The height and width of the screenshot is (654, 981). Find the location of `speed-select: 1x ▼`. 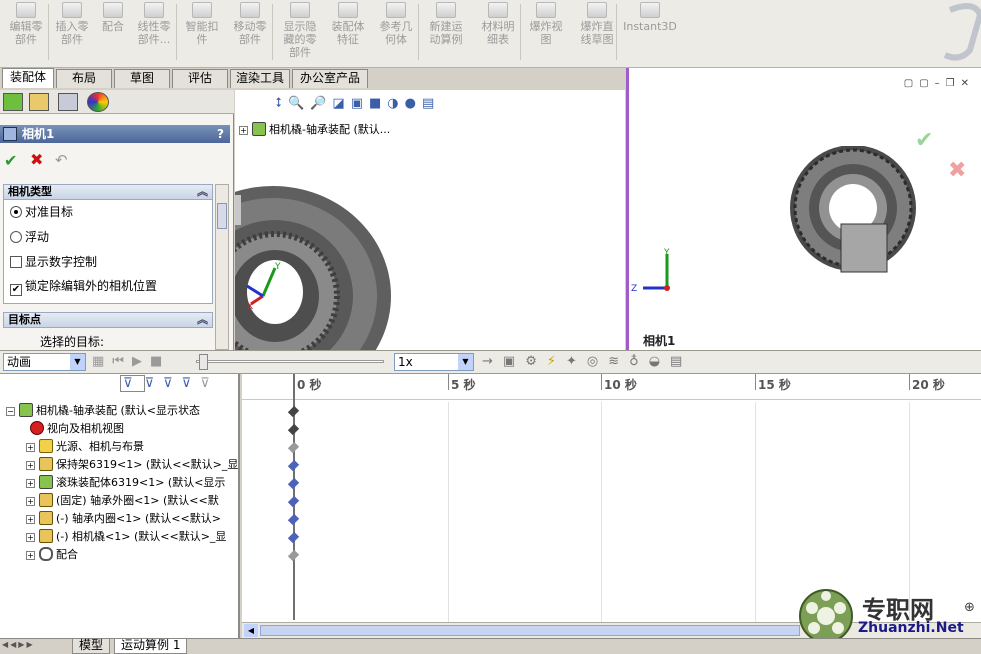

speed-select: 1x ▼ is located at coordinates (434, 362).